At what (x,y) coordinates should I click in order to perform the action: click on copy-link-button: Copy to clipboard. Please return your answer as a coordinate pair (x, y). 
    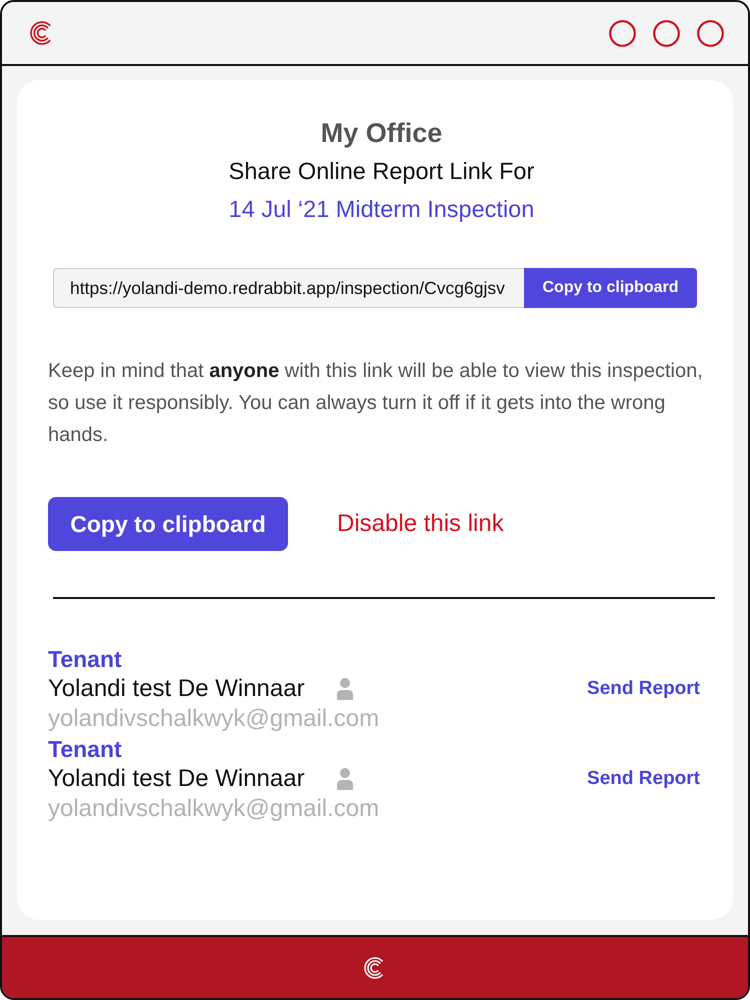
    Looking at the image, I should click on (610, 288).